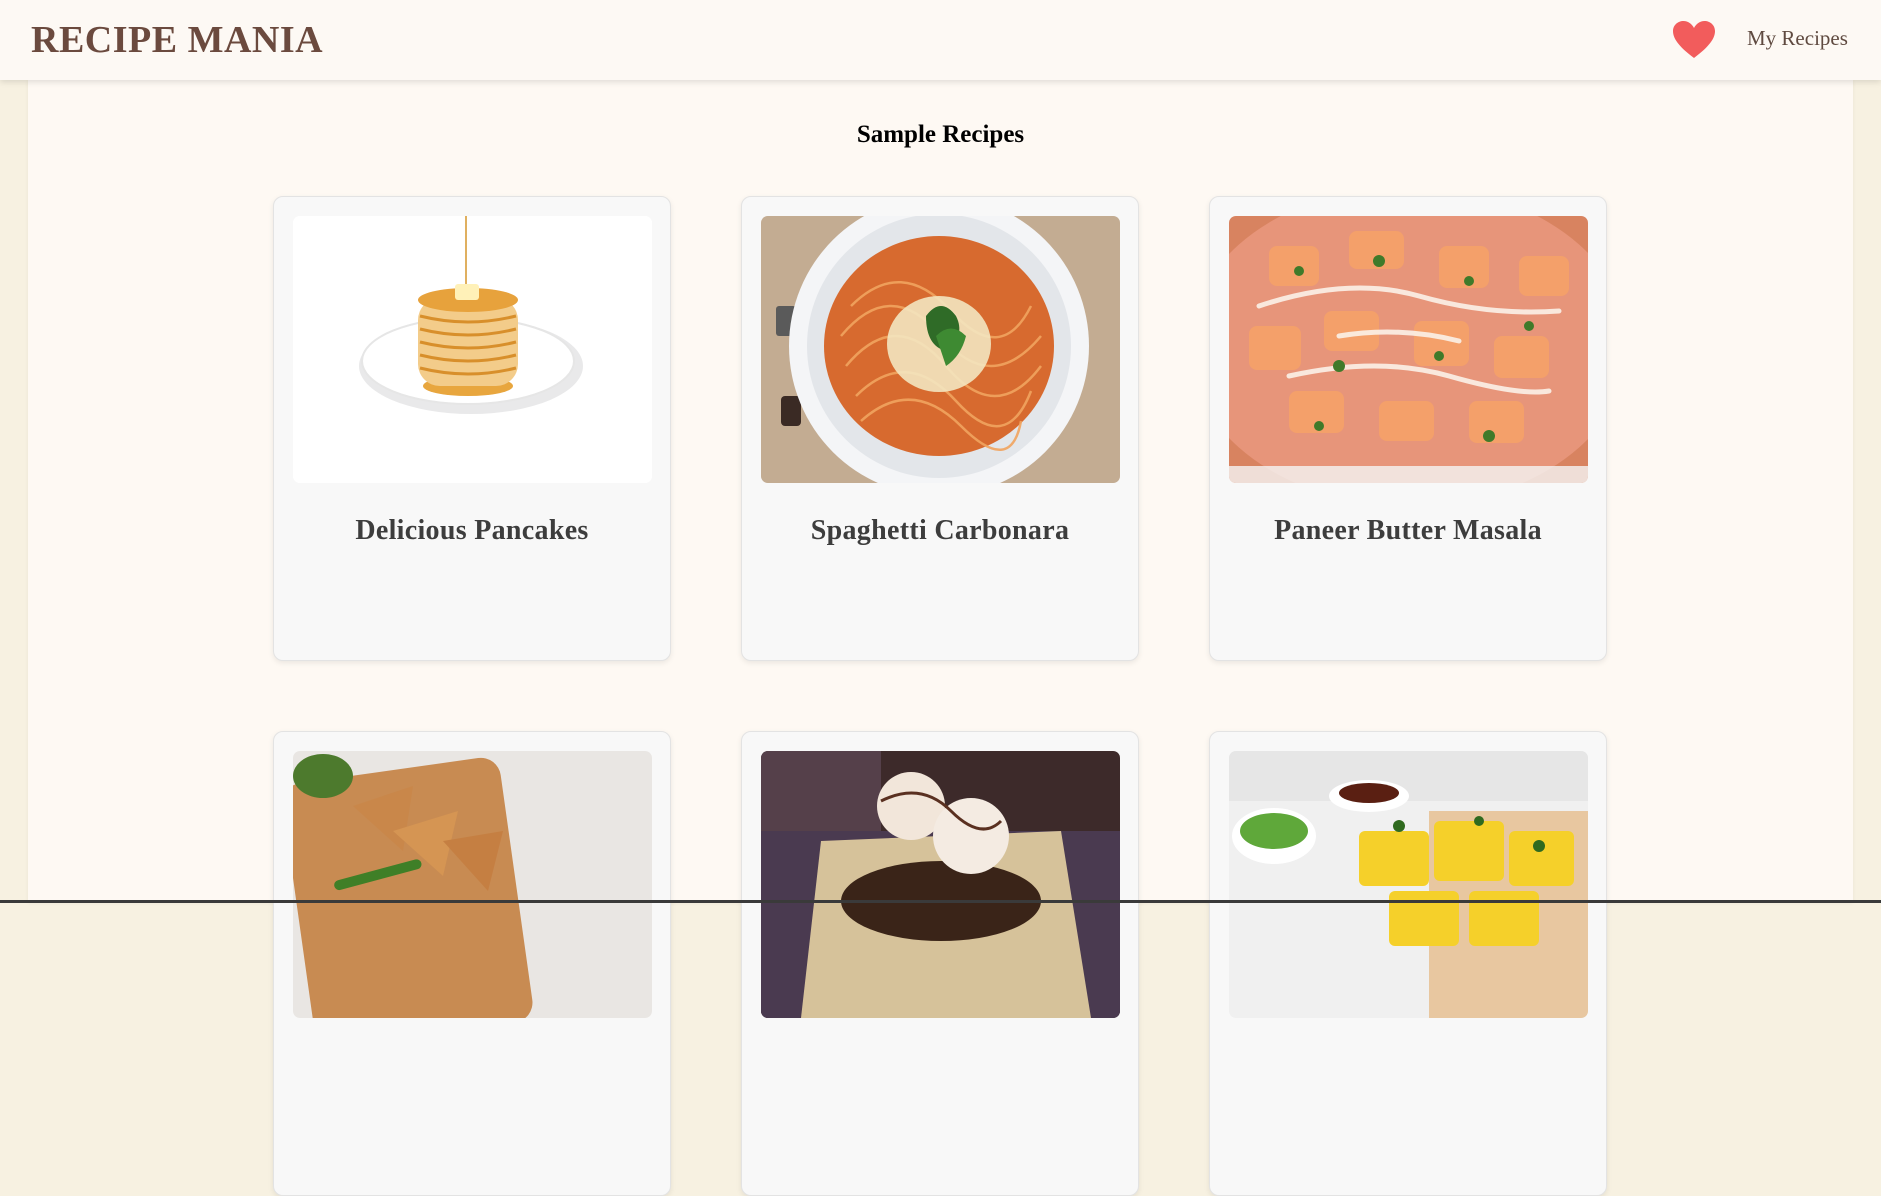 The image size is (1881, 1196). I want to click on pancakes-image, so click(472, 349).